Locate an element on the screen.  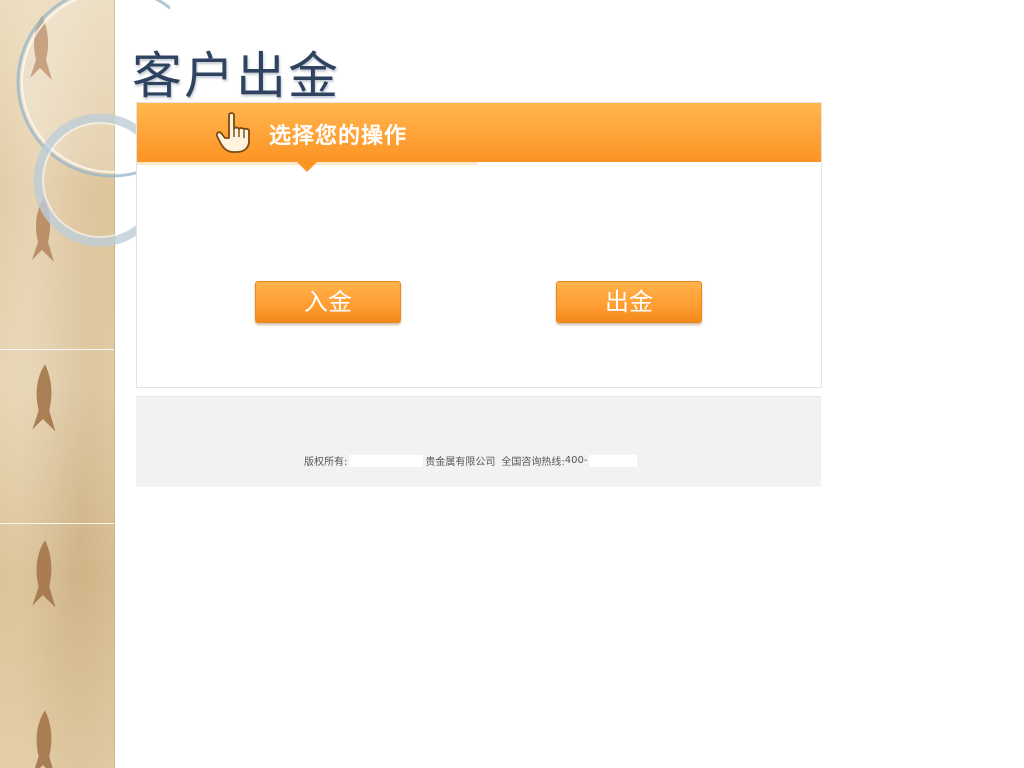
hotline-number: 400- is located at coordinates (576, 460).